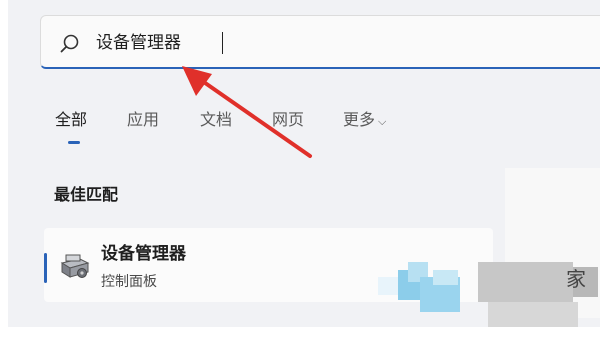  Describe the element at coordinates (143, 120) in the screenshot. I see `tab-apps: 应用` at that location.